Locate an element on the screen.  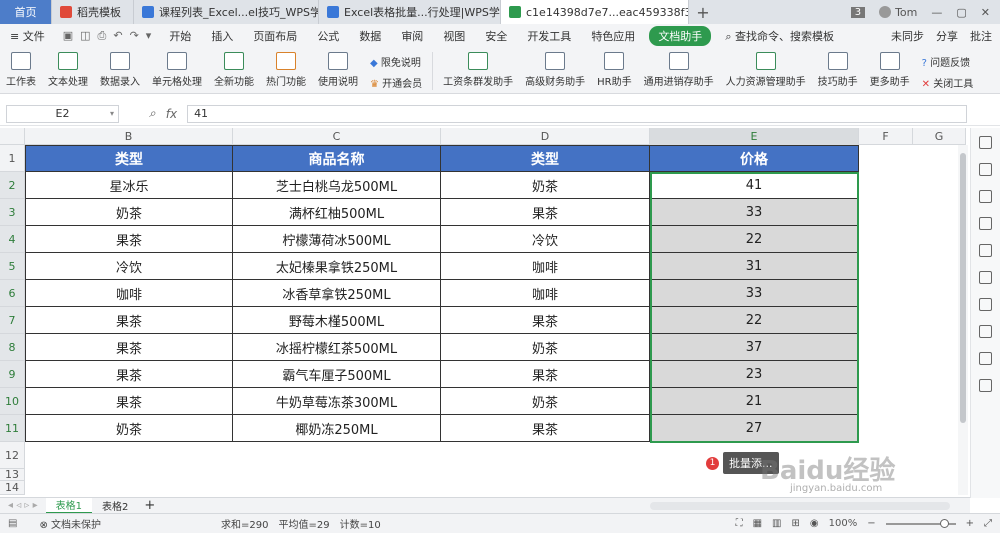
free-limit-link: ◆ 限免说明 is located at coordinates (396, 61).